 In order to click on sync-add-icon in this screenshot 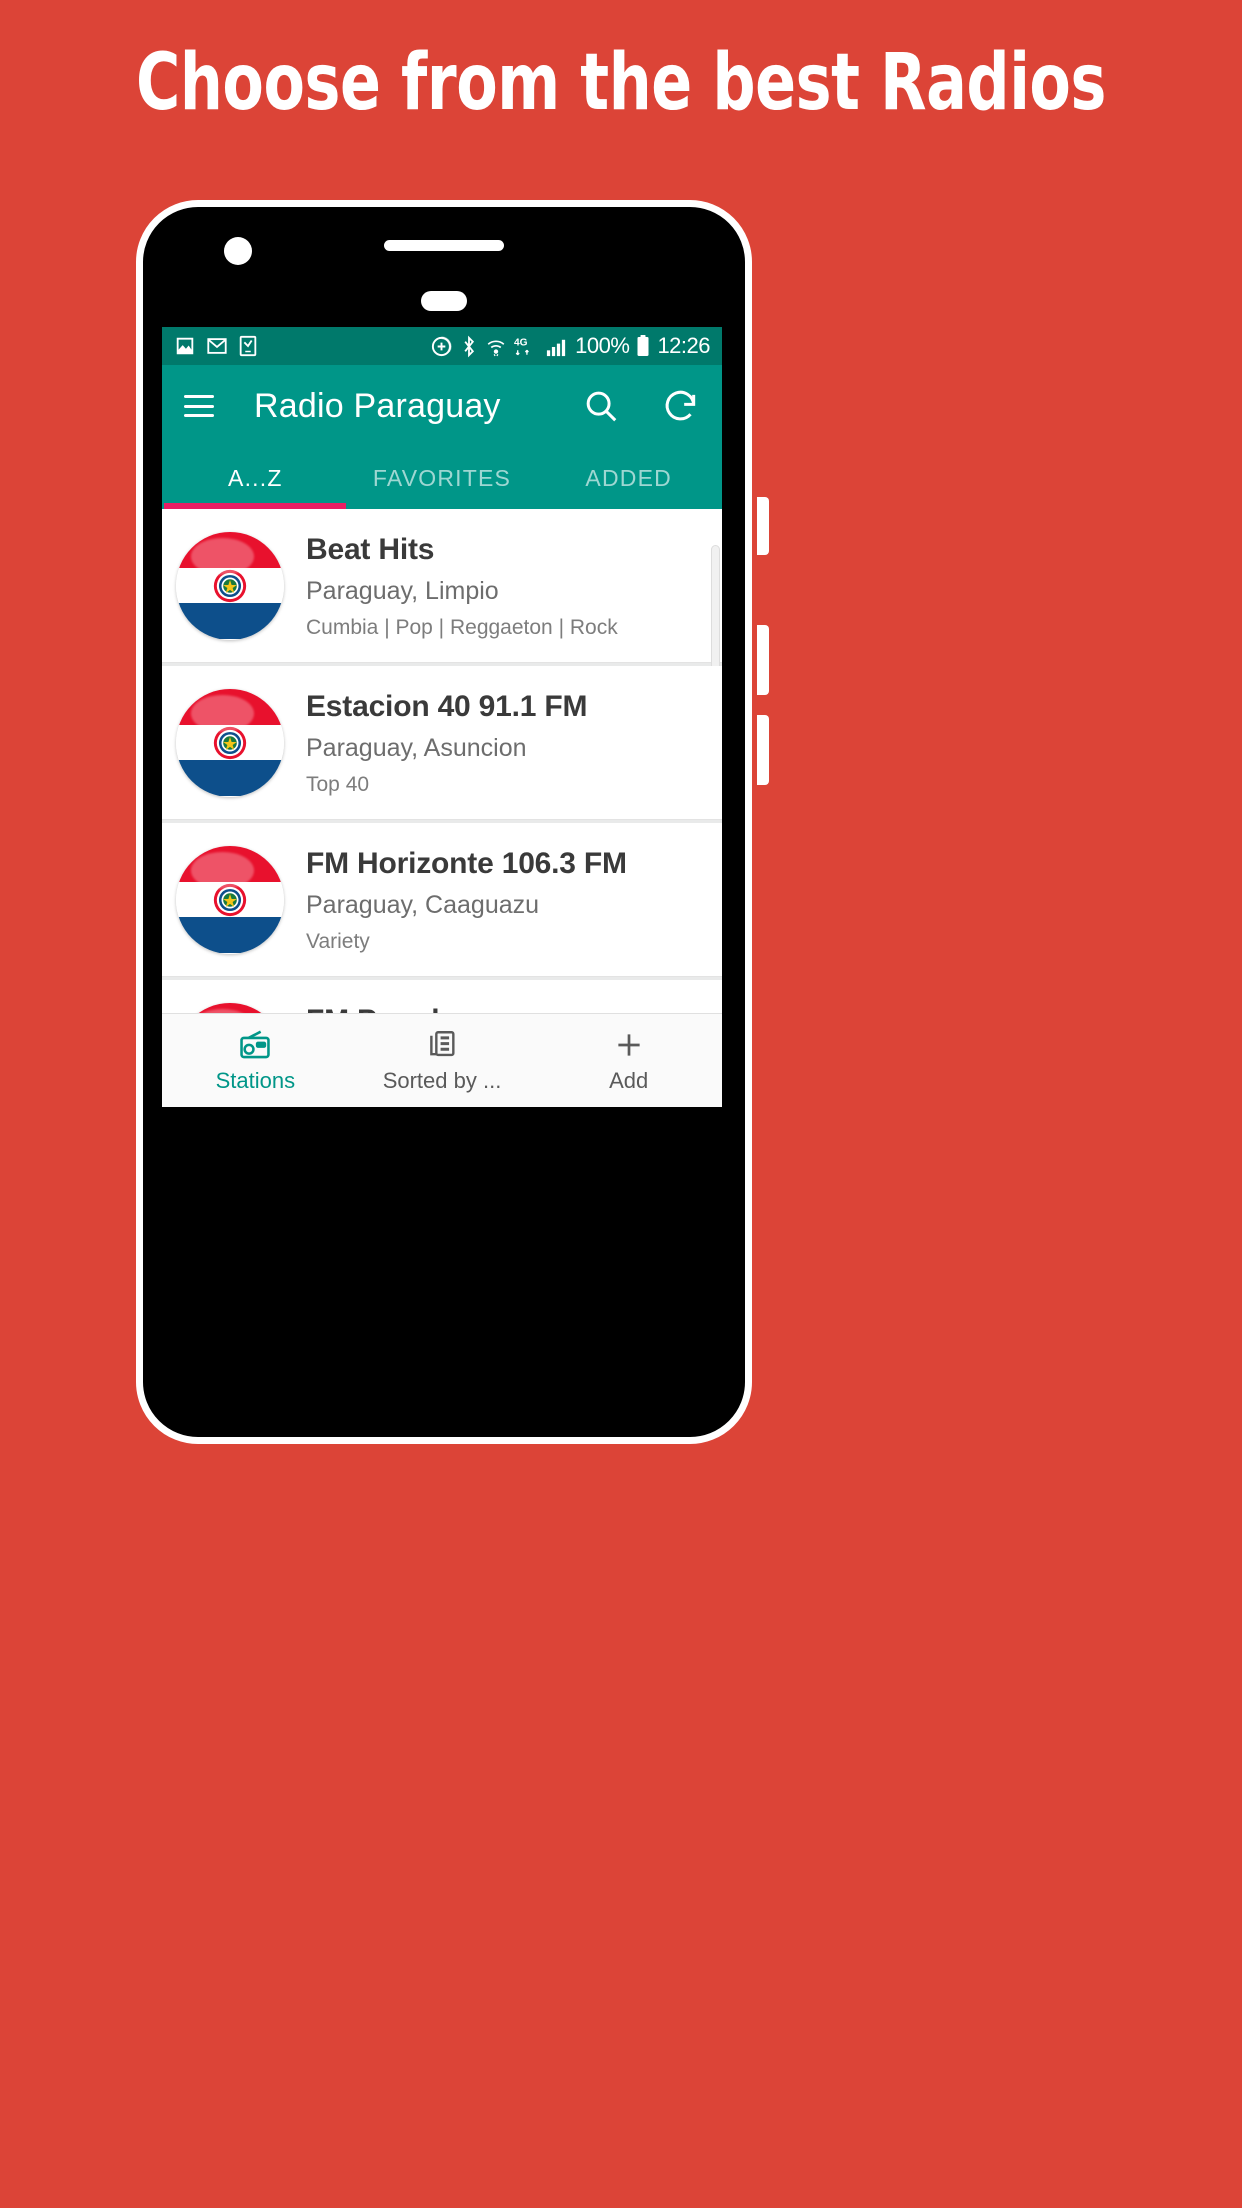, I will do `click(442, 345)`.